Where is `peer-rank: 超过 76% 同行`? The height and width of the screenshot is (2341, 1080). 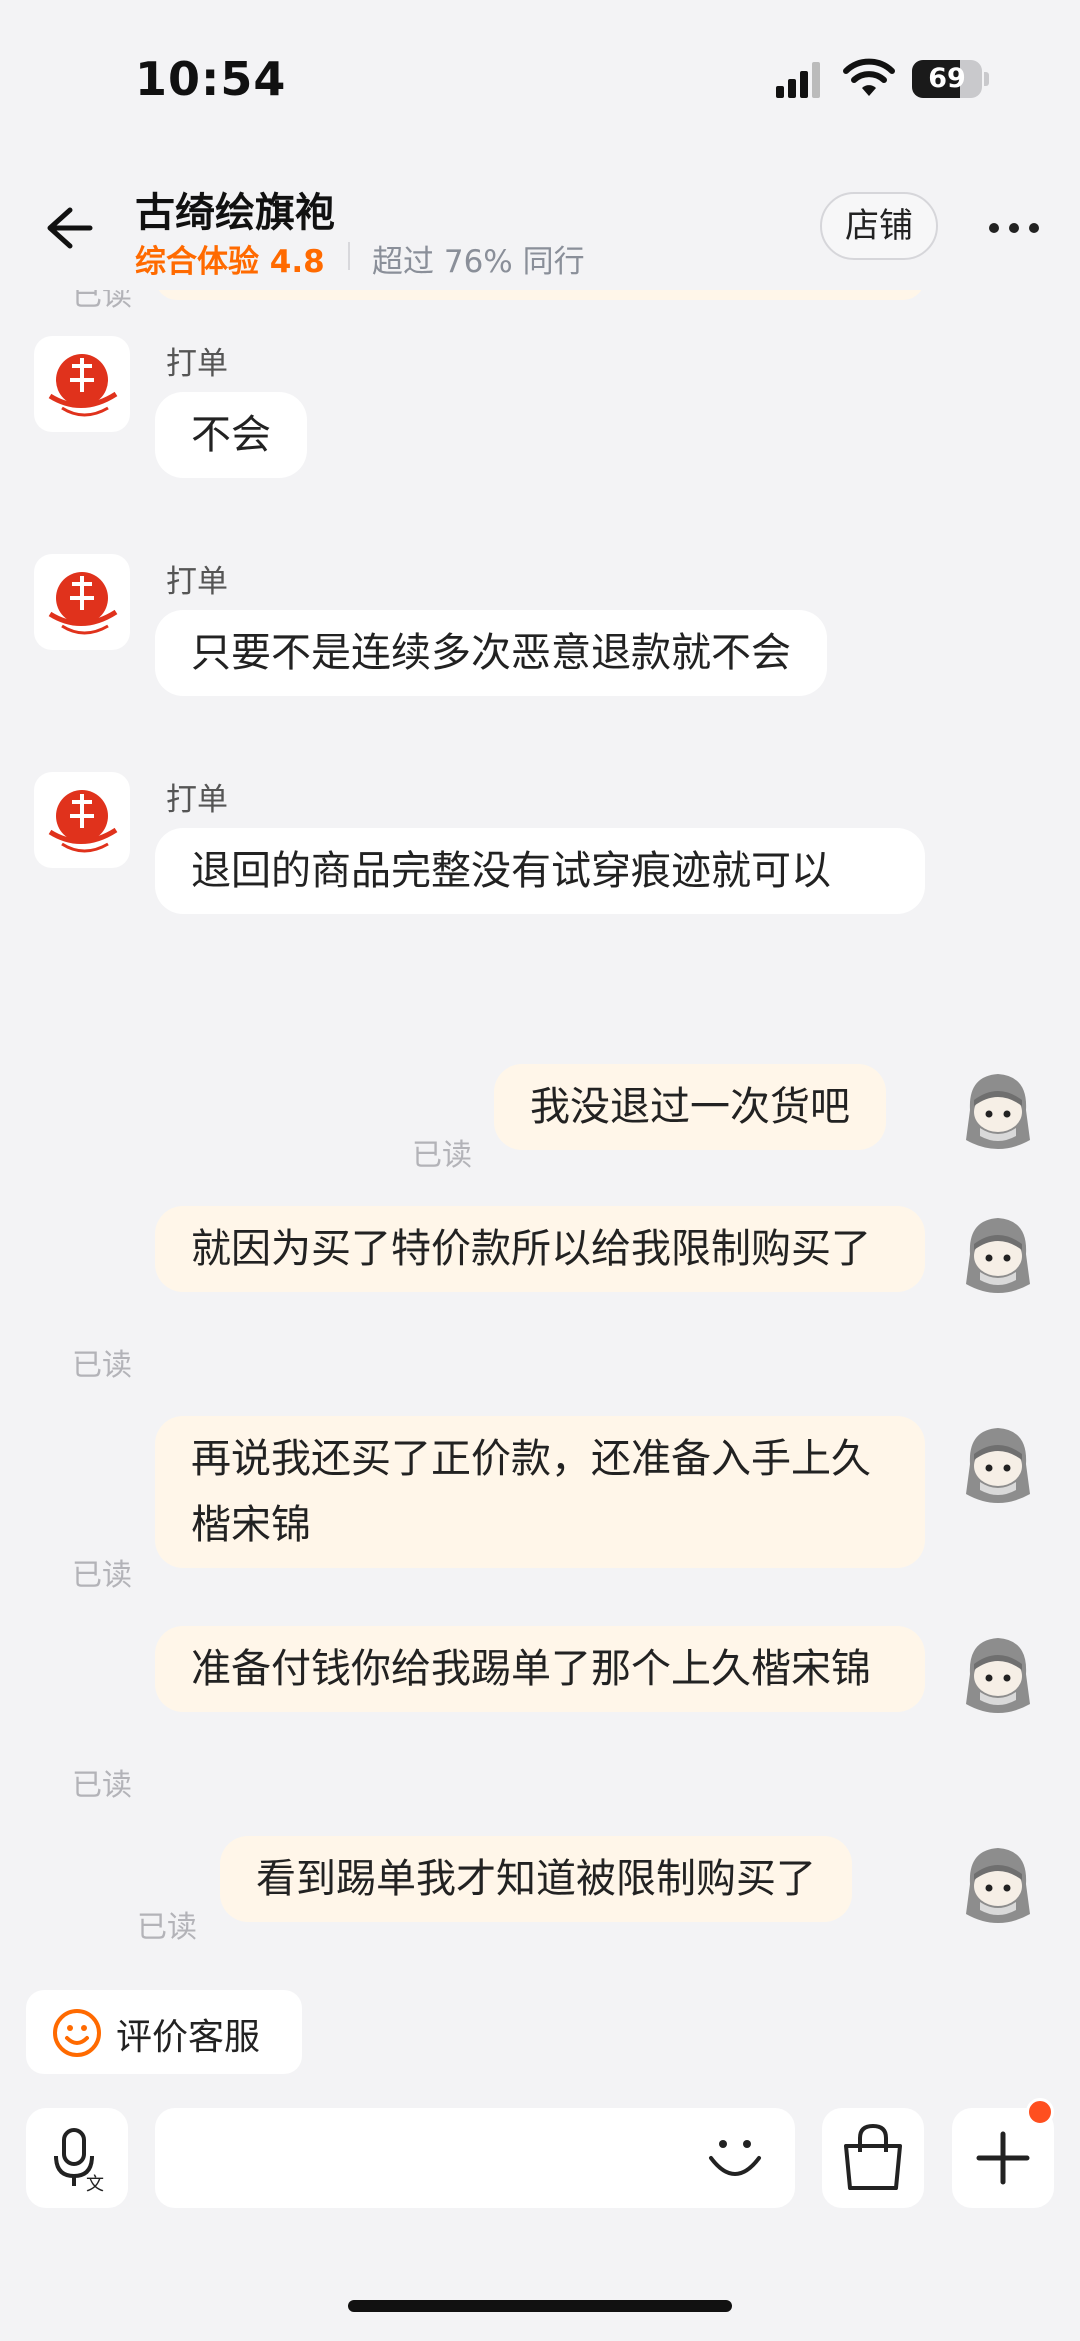
peer-rank: 超过 76% 同行 is located at coordinates (478, 262).